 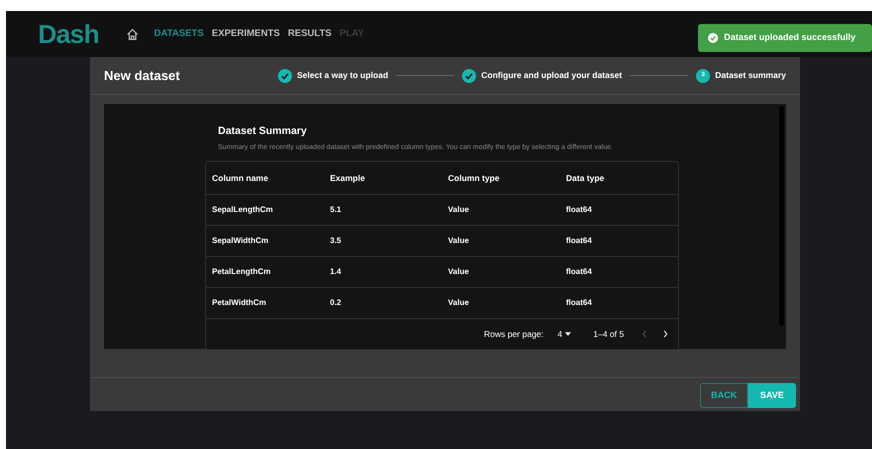 What do you see at coordinates (246, 34) in the screenshot?
I see `nav-tab: EXPERIMENTS` at bounding box center [246, 34].